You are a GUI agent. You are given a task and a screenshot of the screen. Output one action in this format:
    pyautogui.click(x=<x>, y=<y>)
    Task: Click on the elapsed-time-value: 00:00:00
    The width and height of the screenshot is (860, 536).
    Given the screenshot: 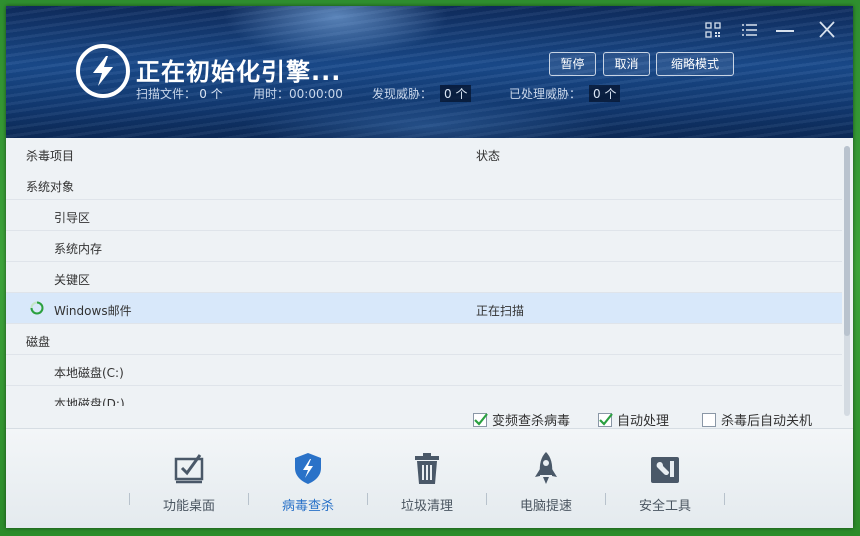 What is the action you would take?
    pyautogui.click(x=316, y=94)
    